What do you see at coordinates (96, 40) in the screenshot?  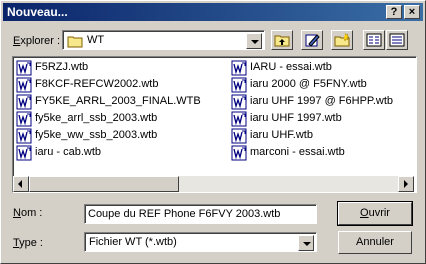 I see `location-value: WT` at bounding box center [96, 40].